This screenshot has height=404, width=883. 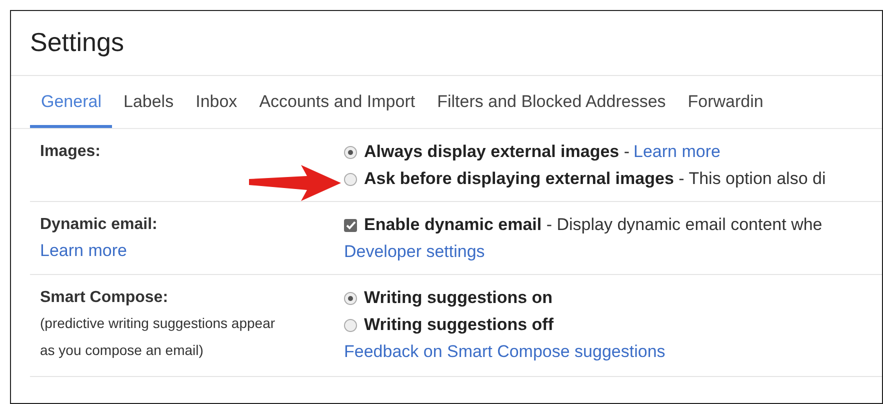 I want to click on option-label: Always display external images -, so click(x=497, y=152).